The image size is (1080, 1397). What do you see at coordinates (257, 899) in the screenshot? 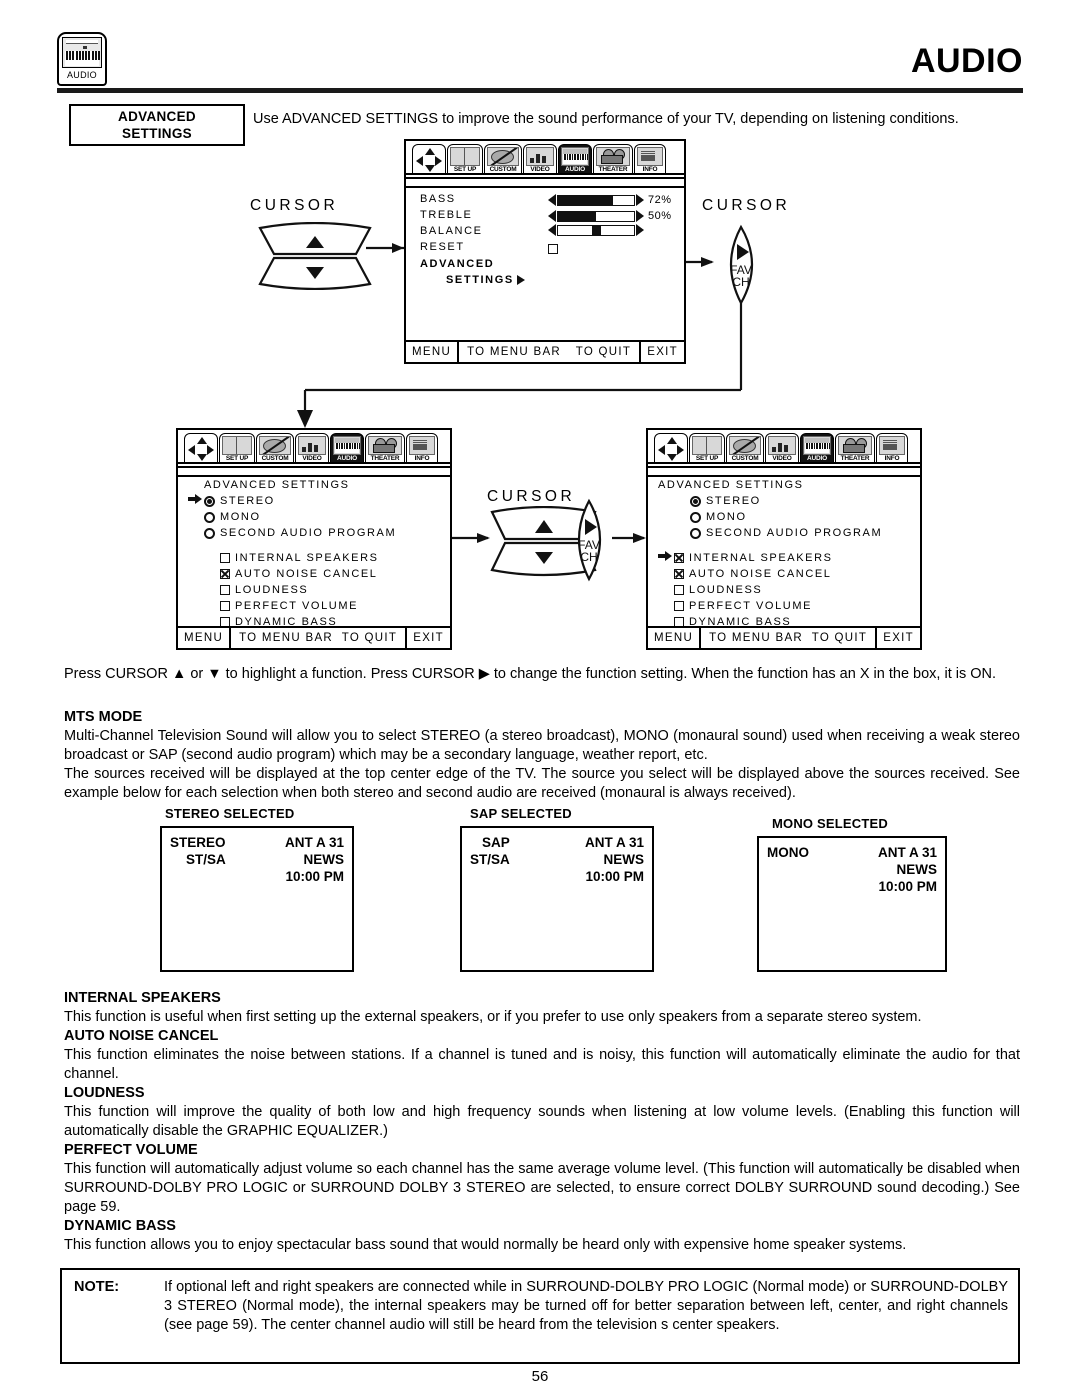
I see `tv-example-box-stereo: STEREO ANT A 31 ST/SA NEWS 10:00 PM` at bounding box center [257, 899].